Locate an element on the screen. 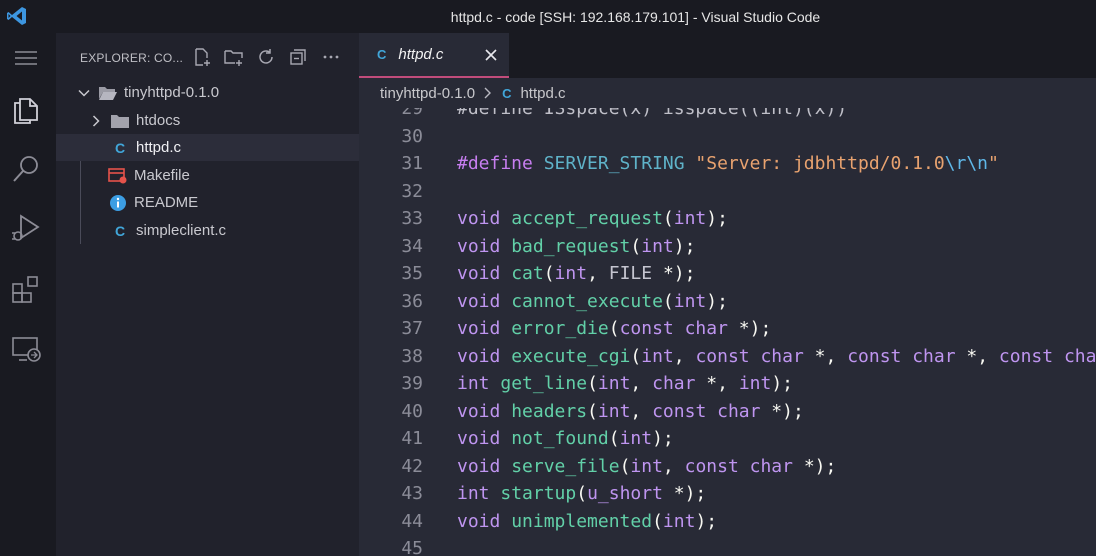  code-line: 43 int startup(u_short *); is located at coordinates (727, 494).